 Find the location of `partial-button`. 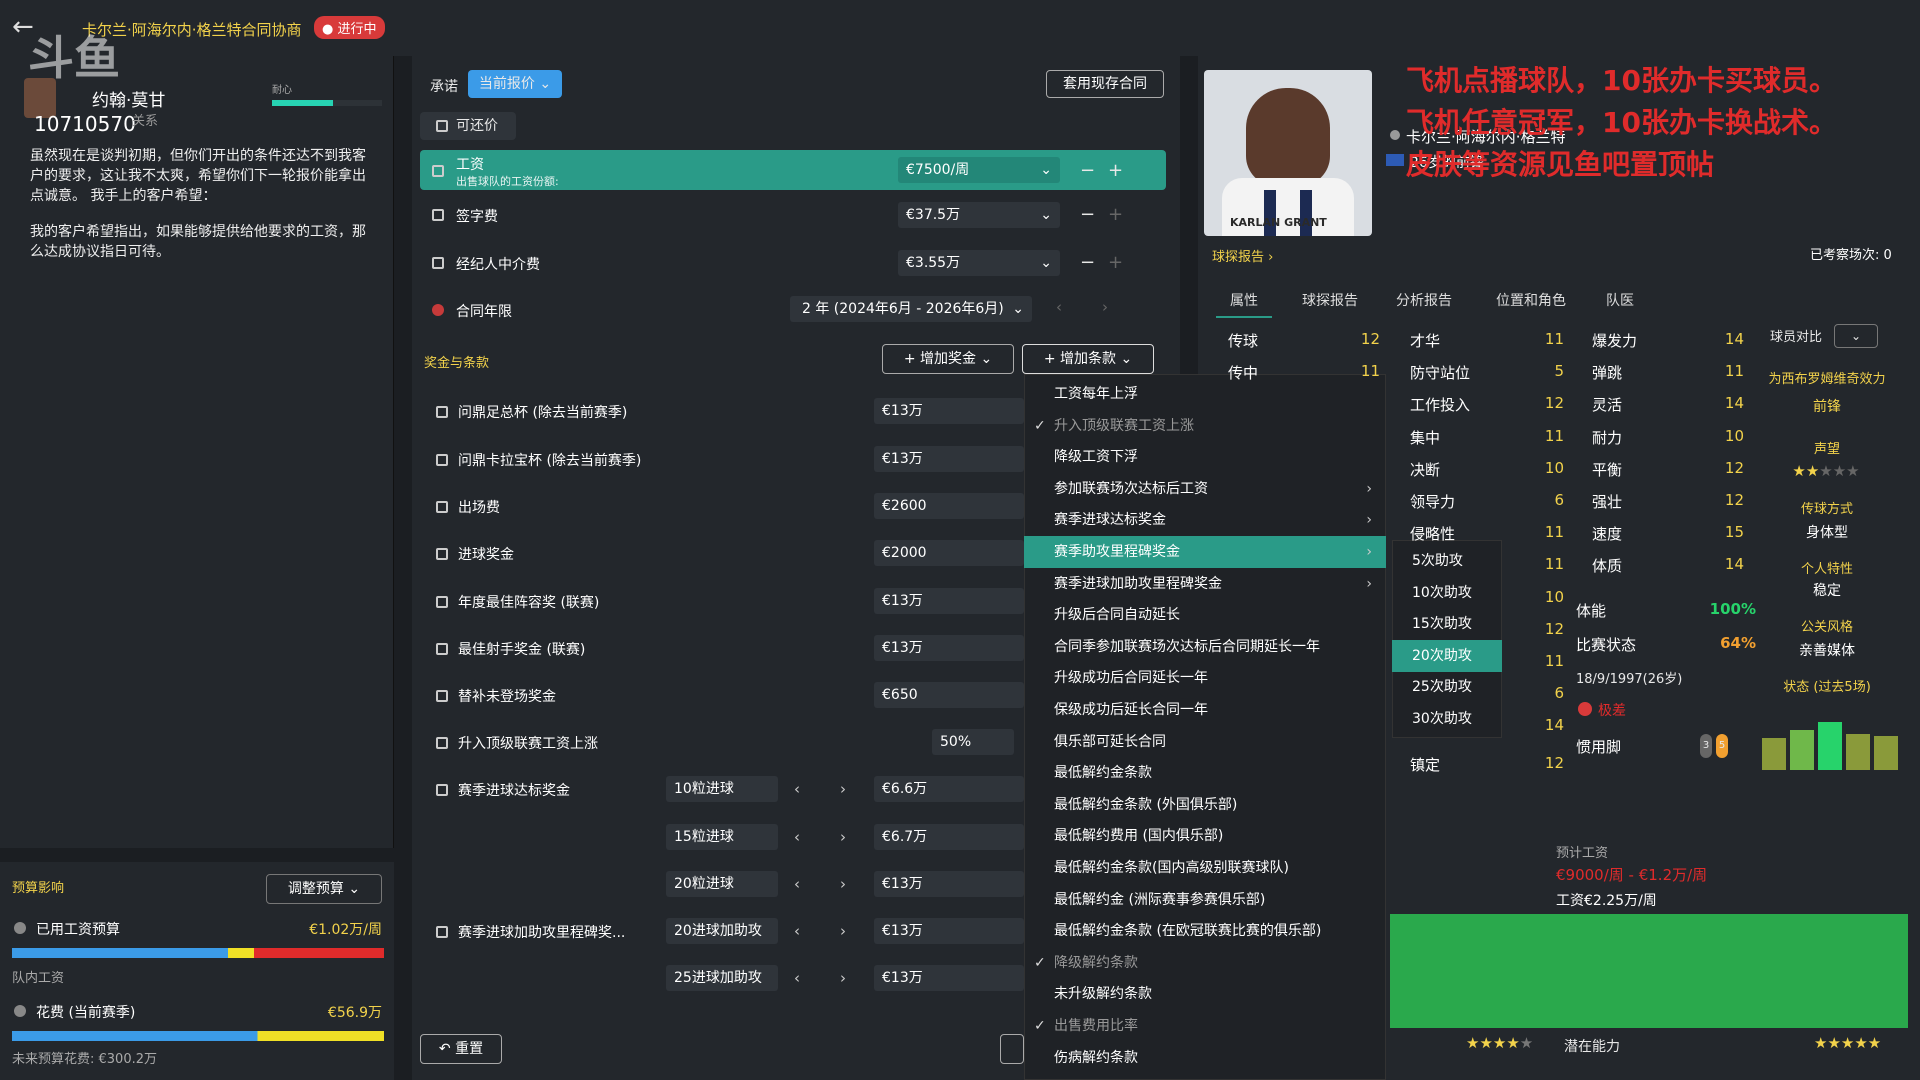

partial-button is located at coordinates (1012, 1049).